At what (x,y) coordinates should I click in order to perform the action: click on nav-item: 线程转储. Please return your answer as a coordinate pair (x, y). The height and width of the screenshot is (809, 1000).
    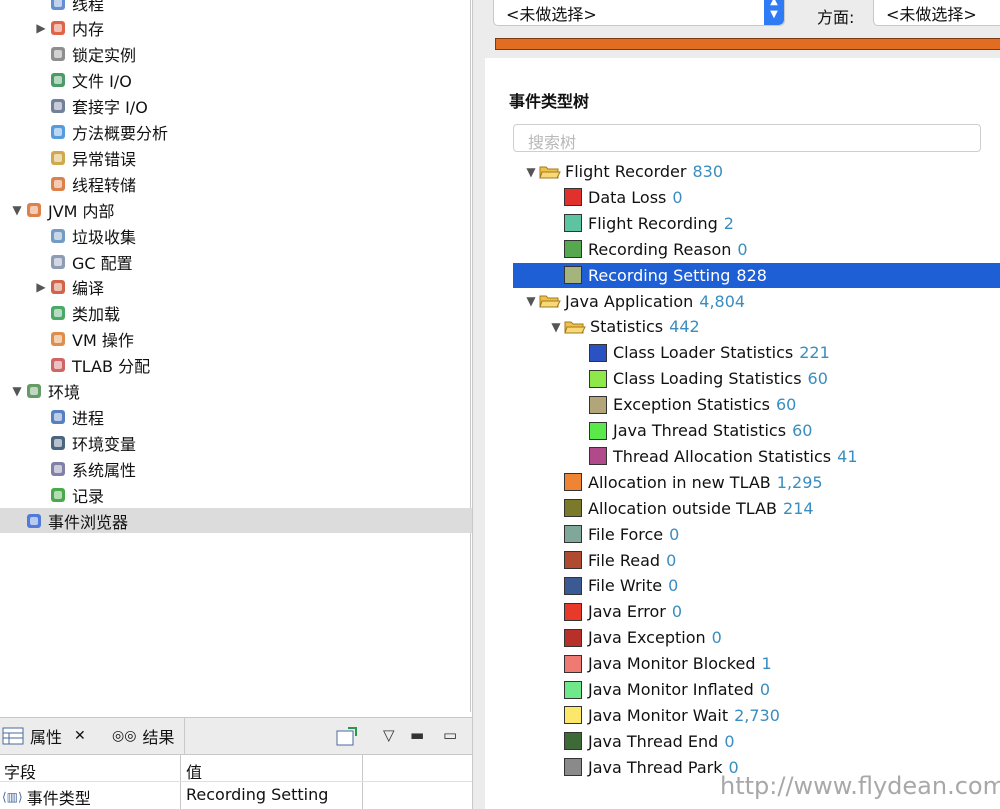
    Looking at the image, I should click on (252, 183).